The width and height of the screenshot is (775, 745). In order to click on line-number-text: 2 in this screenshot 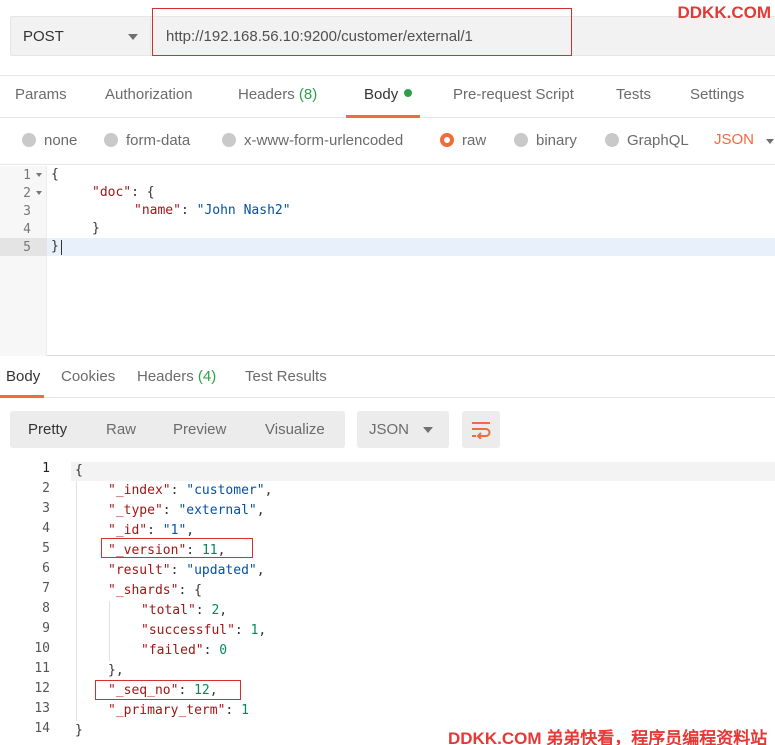, I will do `click(27, 193)`.